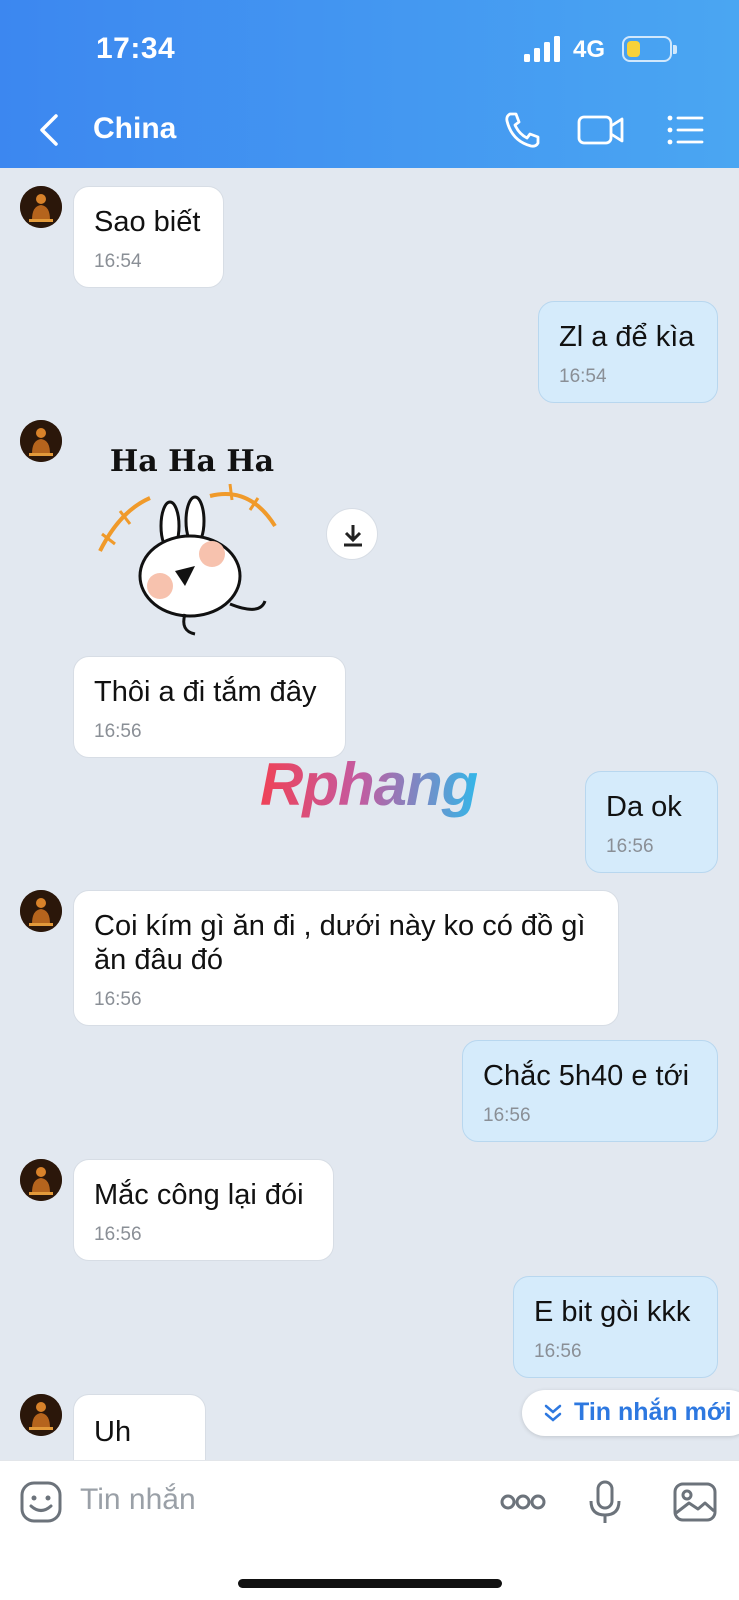 This screenshot has height=1600, width=739. What do you see at coordinates (50, 130) in the screenshot?
I see `back-arrow-icon` at bounding box center [50, 130].